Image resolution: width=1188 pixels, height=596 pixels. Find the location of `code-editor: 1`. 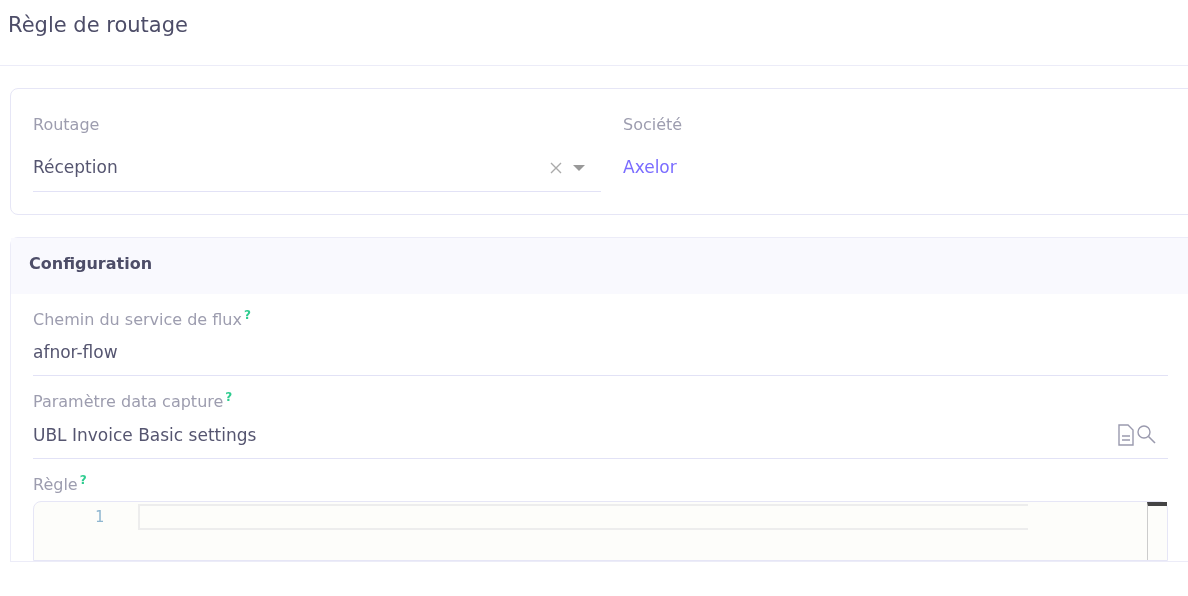

code-editor: 1 is located at coordinates (600, 531).